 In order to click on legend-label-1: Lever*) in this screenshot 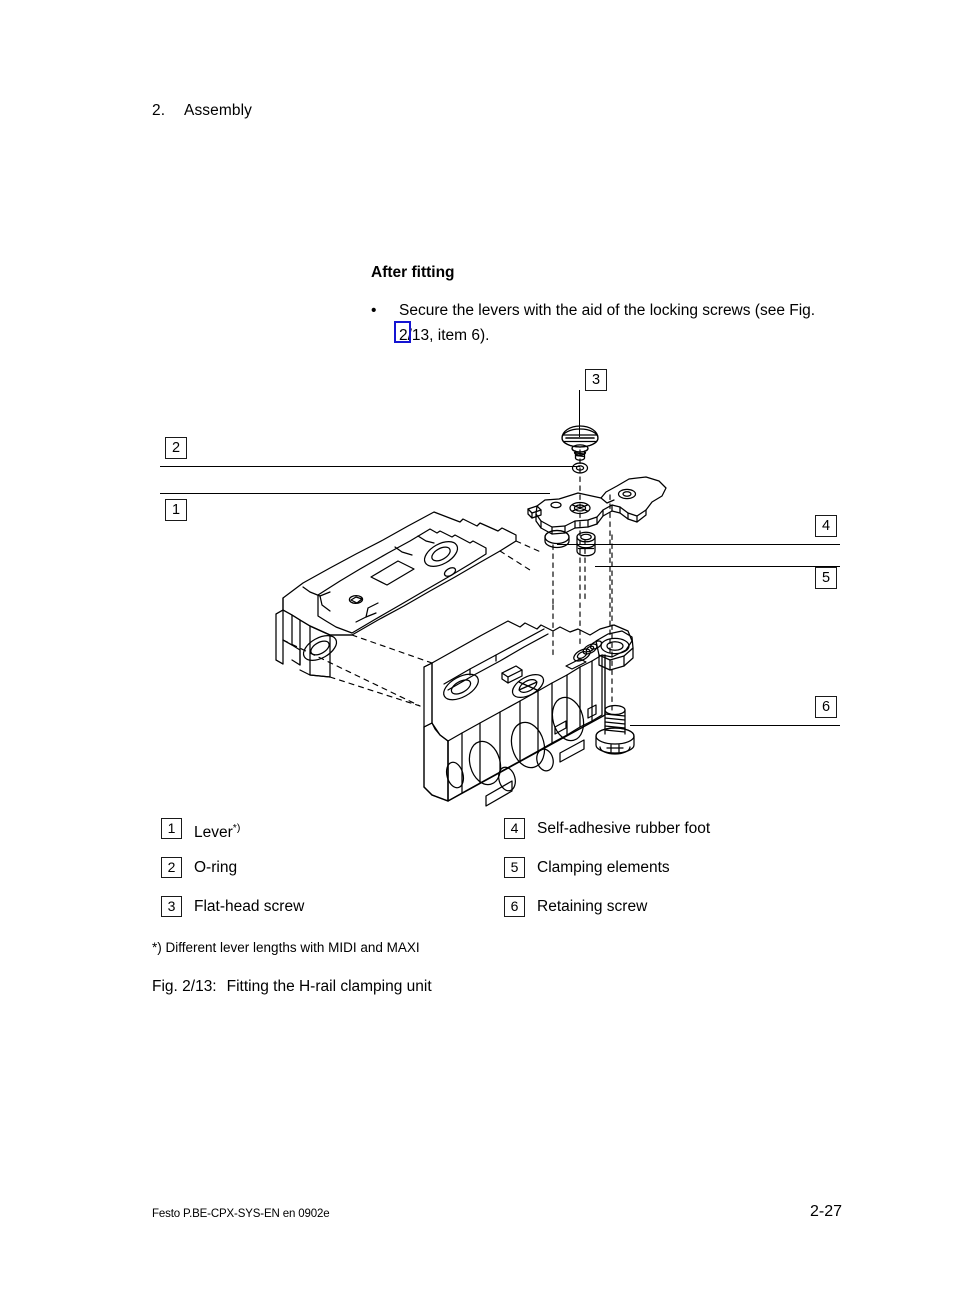, I will do `click(217, 830)`.